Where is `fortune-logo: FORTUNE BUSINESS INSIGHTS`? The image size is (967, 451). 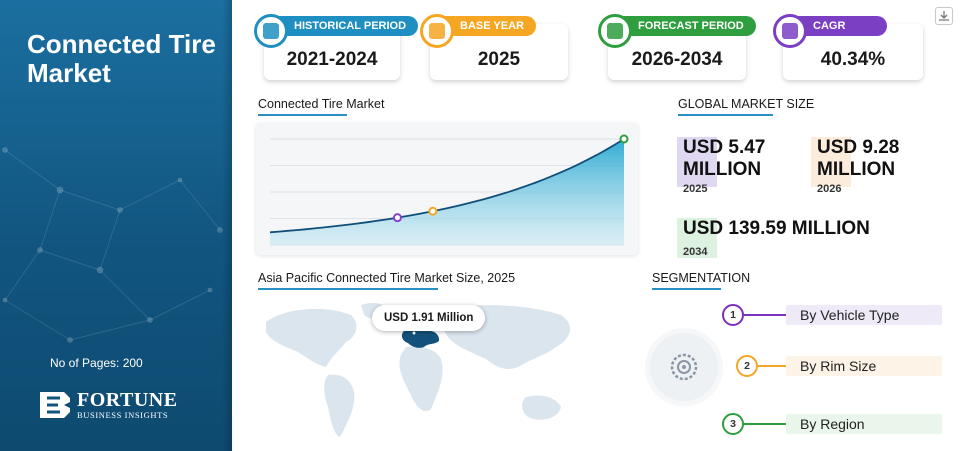 fortune-logo: FORTUNE BUSINESS INSIGHTS is located at coordinates (108, 405).